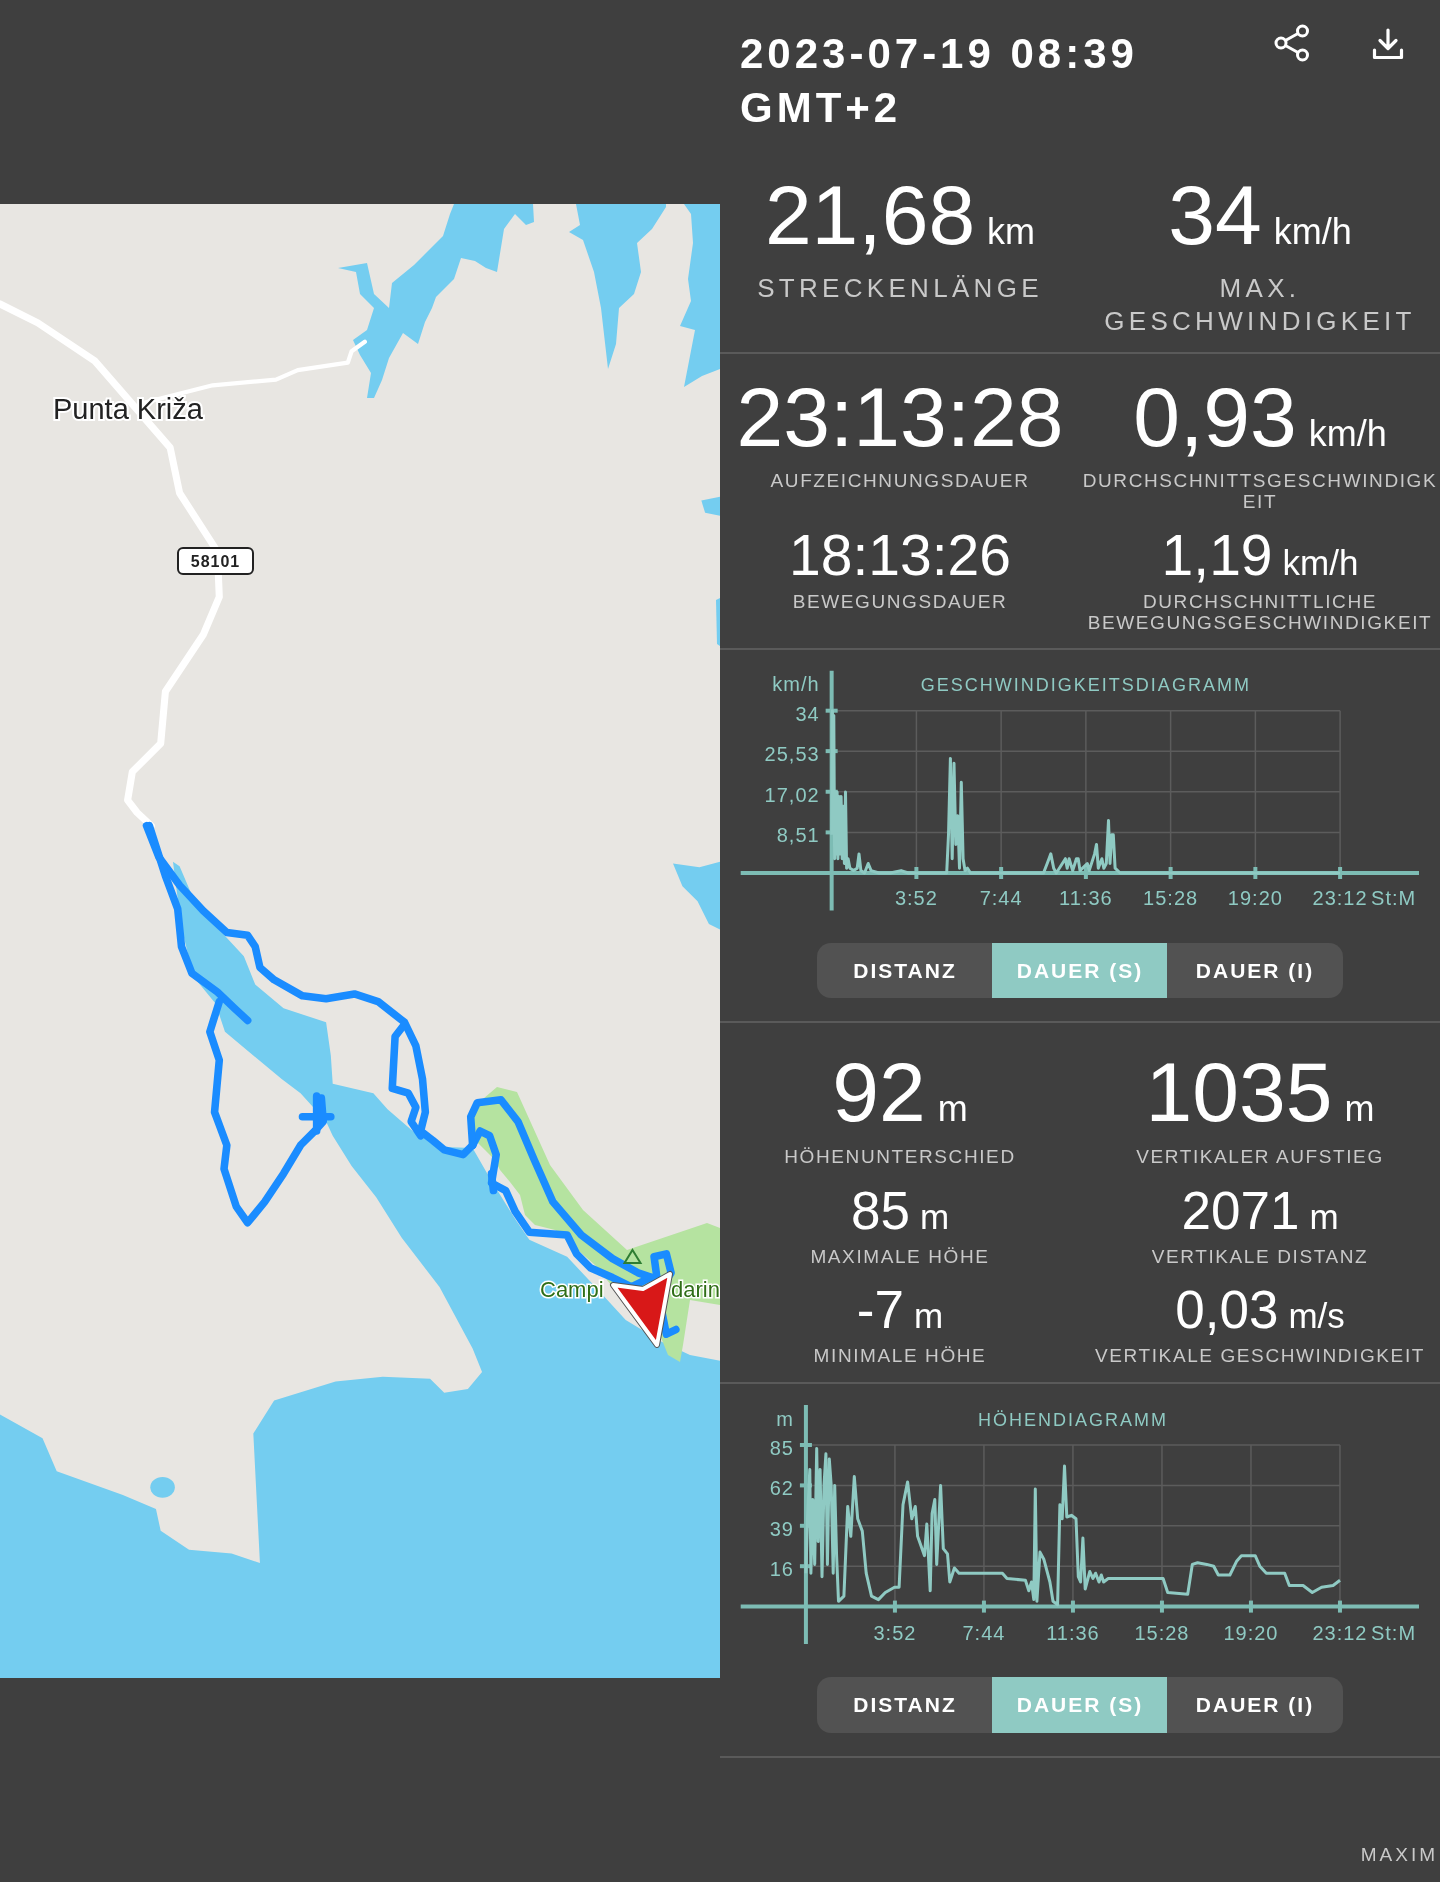 The width and height of the screenshot is (1440, 1882). What do you see at coordinates (1260, 491) in the screenshot?
I see `stat-label: DURCHSCHNITTSGESCHWINDIGKEIT` at bounding box center [1260, 491].